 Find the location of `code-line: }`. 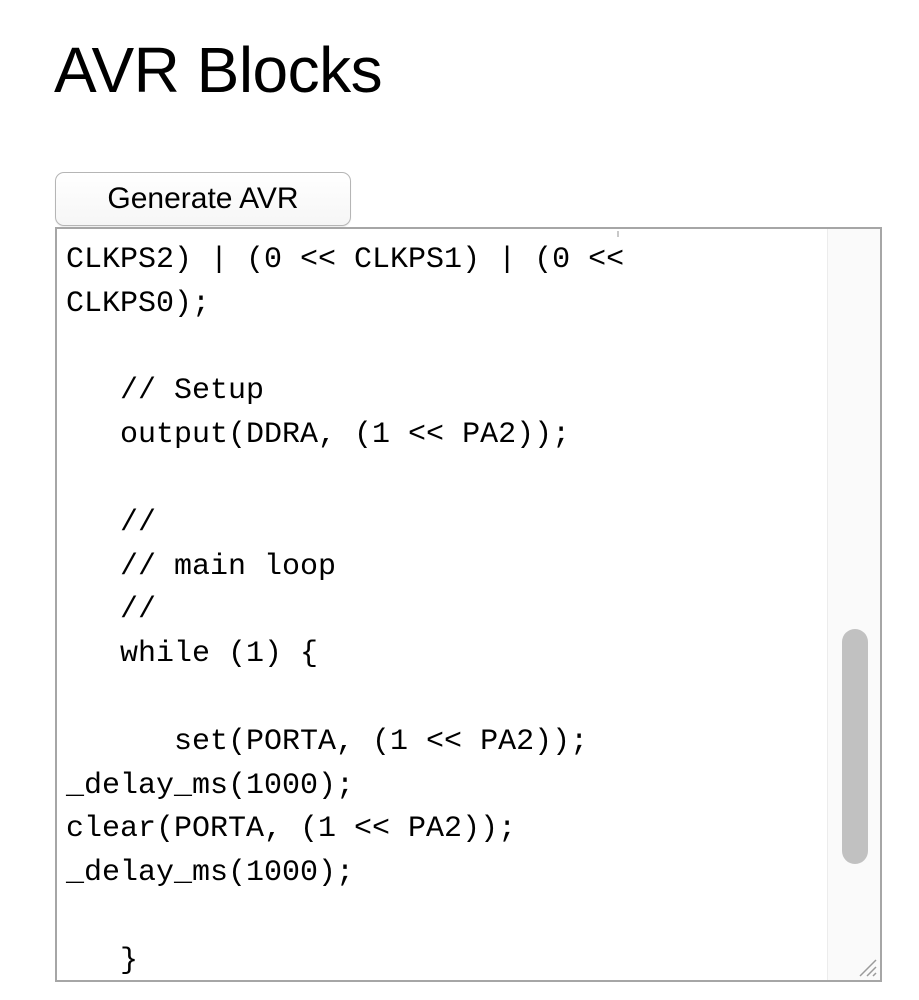

code-line: } is located at coordinates (102, 960).